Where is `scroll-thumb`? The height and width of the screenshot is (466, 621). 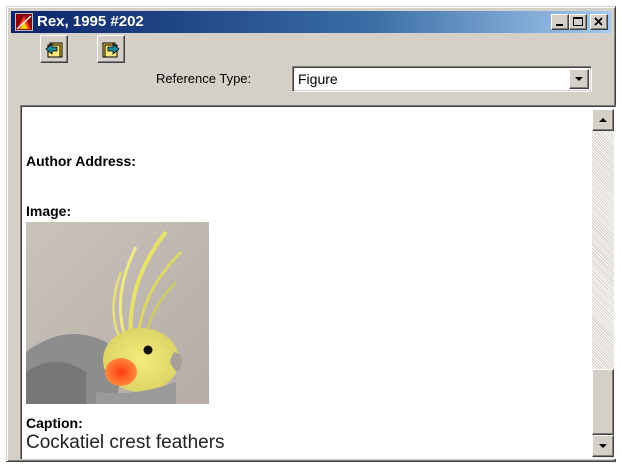 scroll-thumb is located at coordinates (603, 402).